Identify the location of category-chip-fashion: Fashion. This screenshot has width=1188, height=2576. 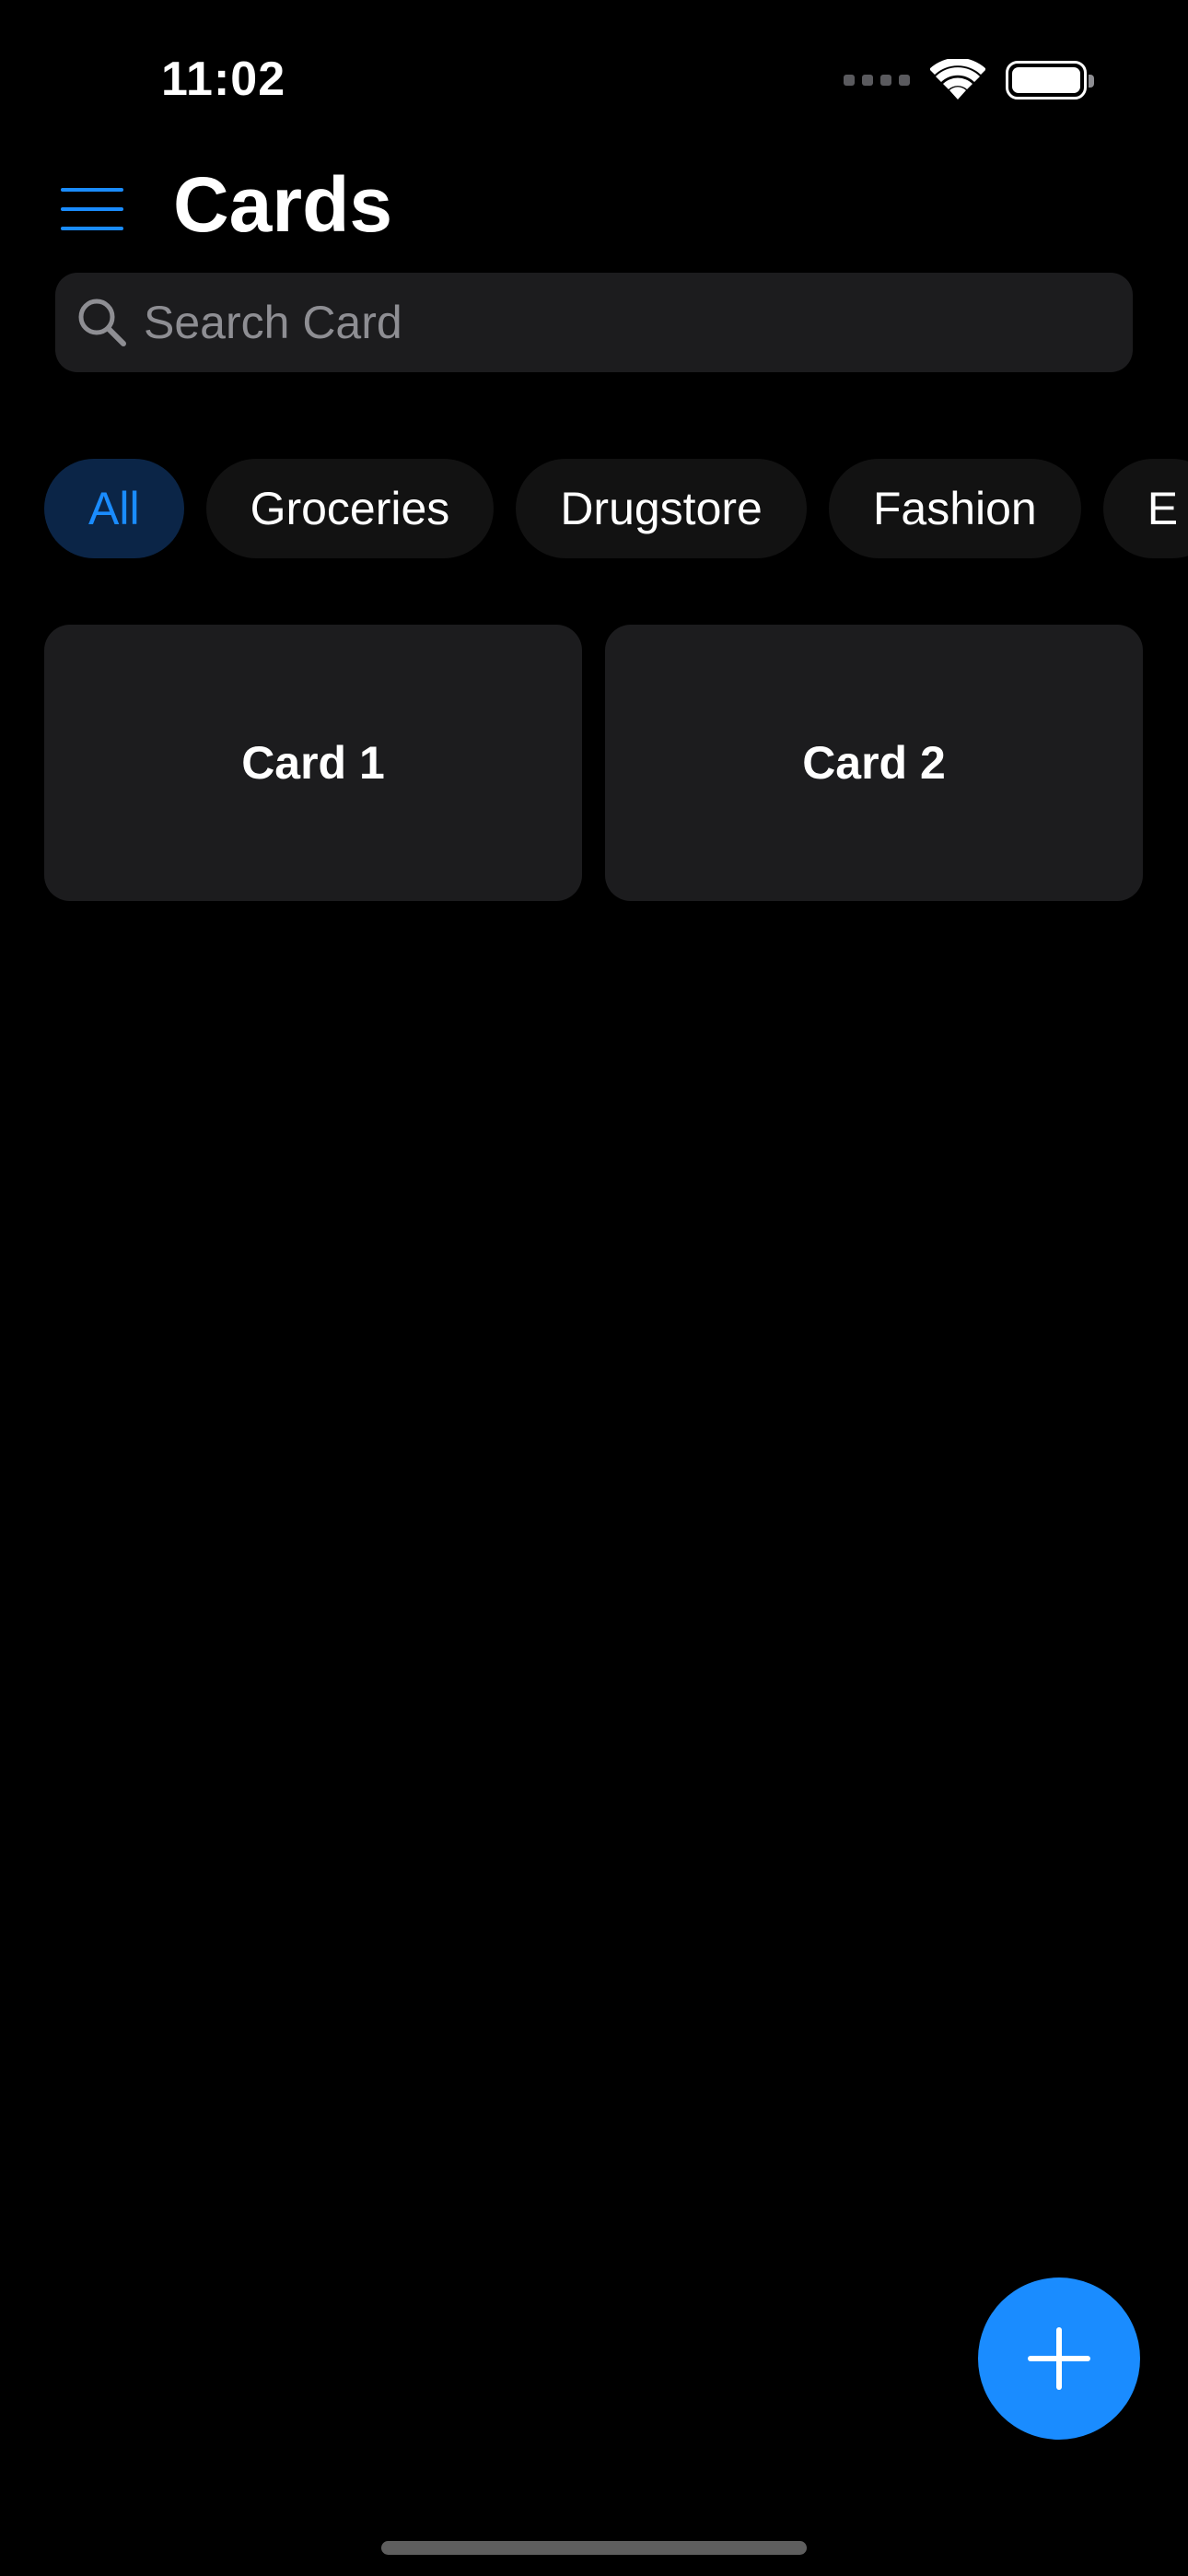
(954, 508).